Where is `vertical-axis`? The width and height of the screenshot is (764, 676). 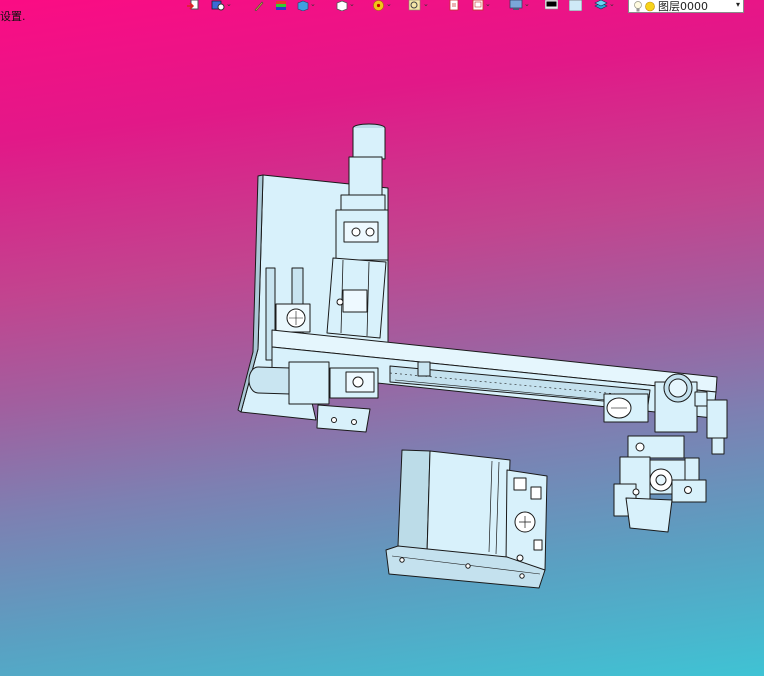
vertical-axis is located at coordinates (357, 231).